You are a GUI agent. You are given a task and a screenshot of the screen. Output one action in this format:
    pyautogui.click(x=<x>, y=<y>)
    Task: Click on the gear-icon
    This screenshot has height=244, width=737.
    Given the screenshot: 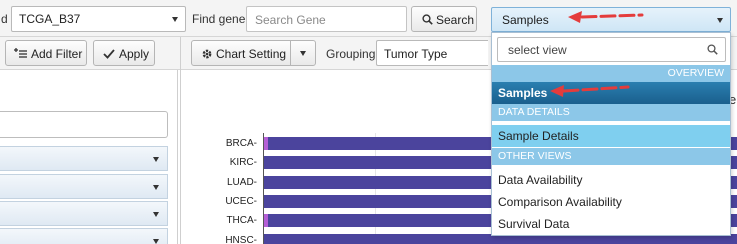 What is the action you would take?
    pyautogui.click(x=207, y=54)
    